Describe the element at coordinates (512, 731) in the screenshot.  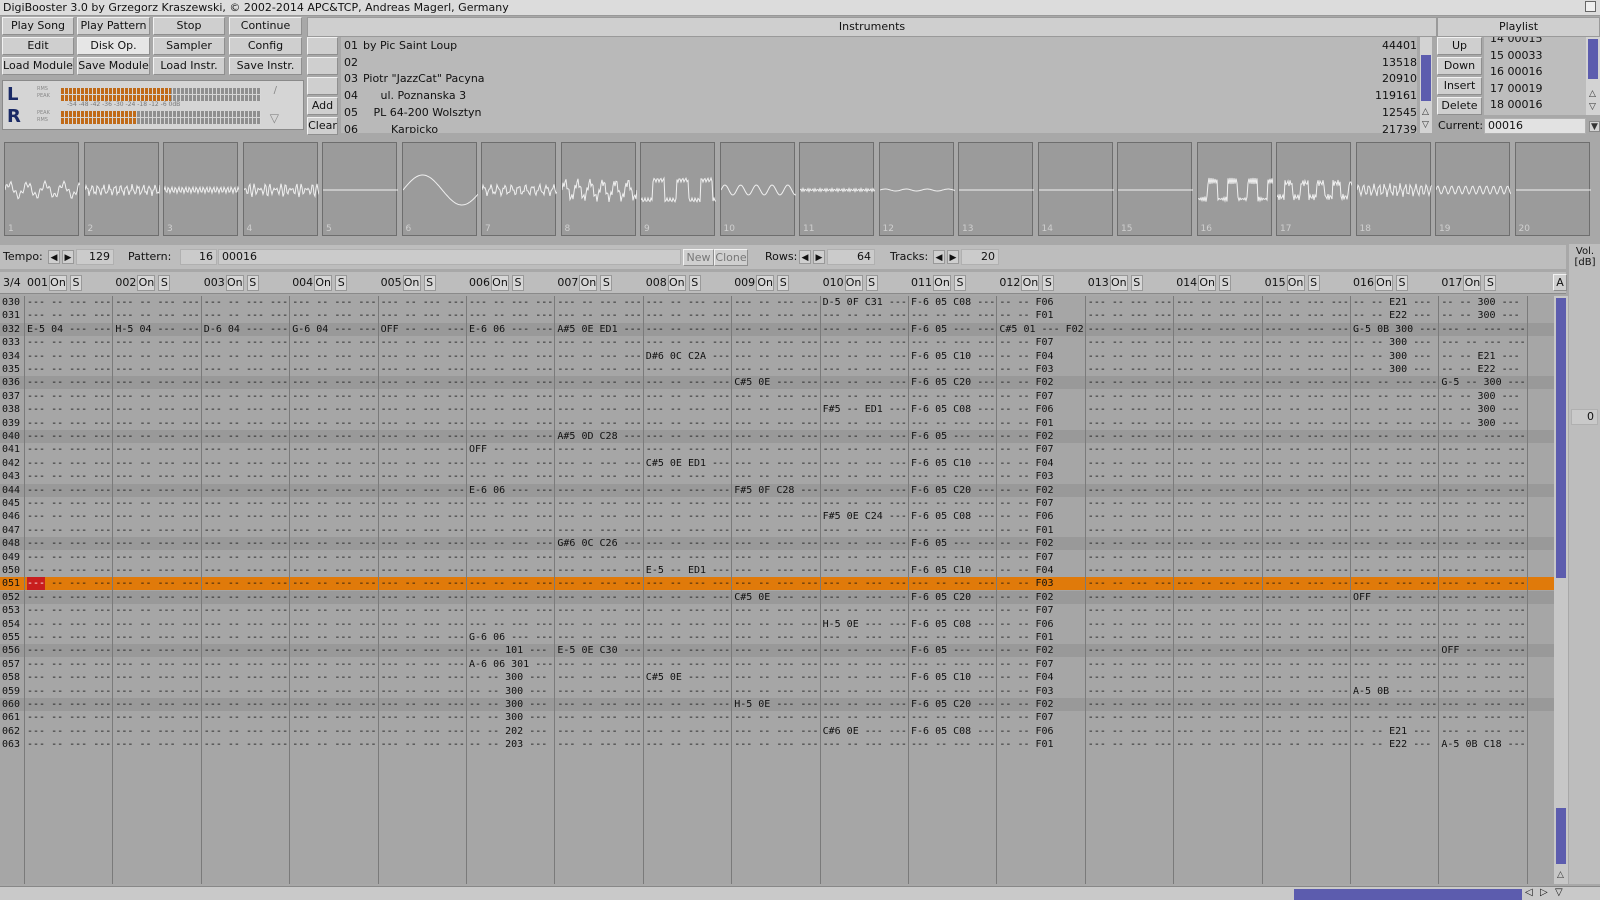
I see `pattern-cell: -- -- 202 ---` at that location.